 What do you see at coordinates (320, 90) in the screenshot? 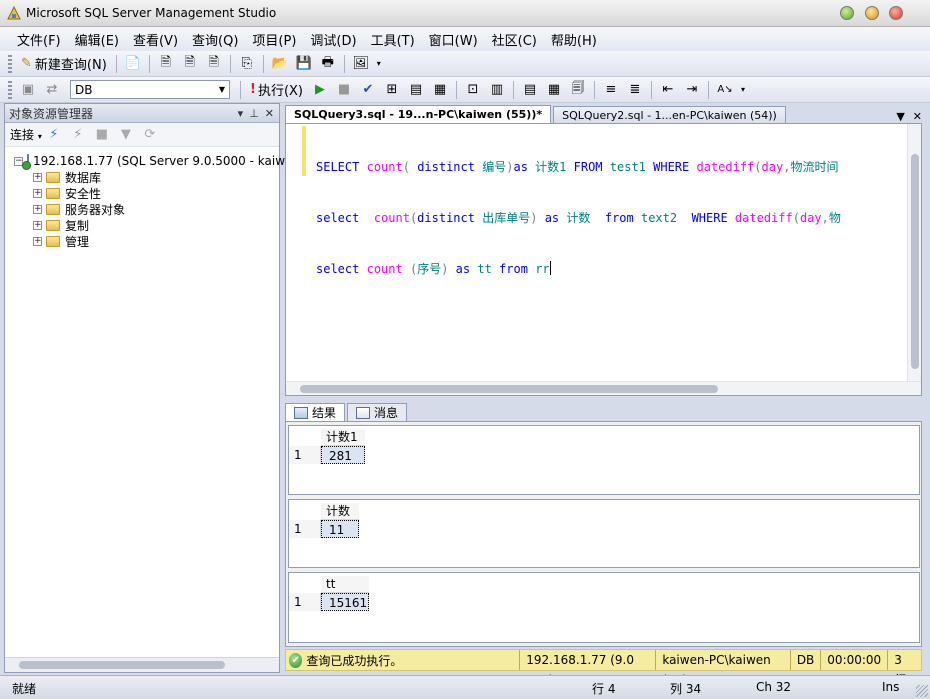
I see `debug-play-icon: ▶` at bounding box center [320, 90].